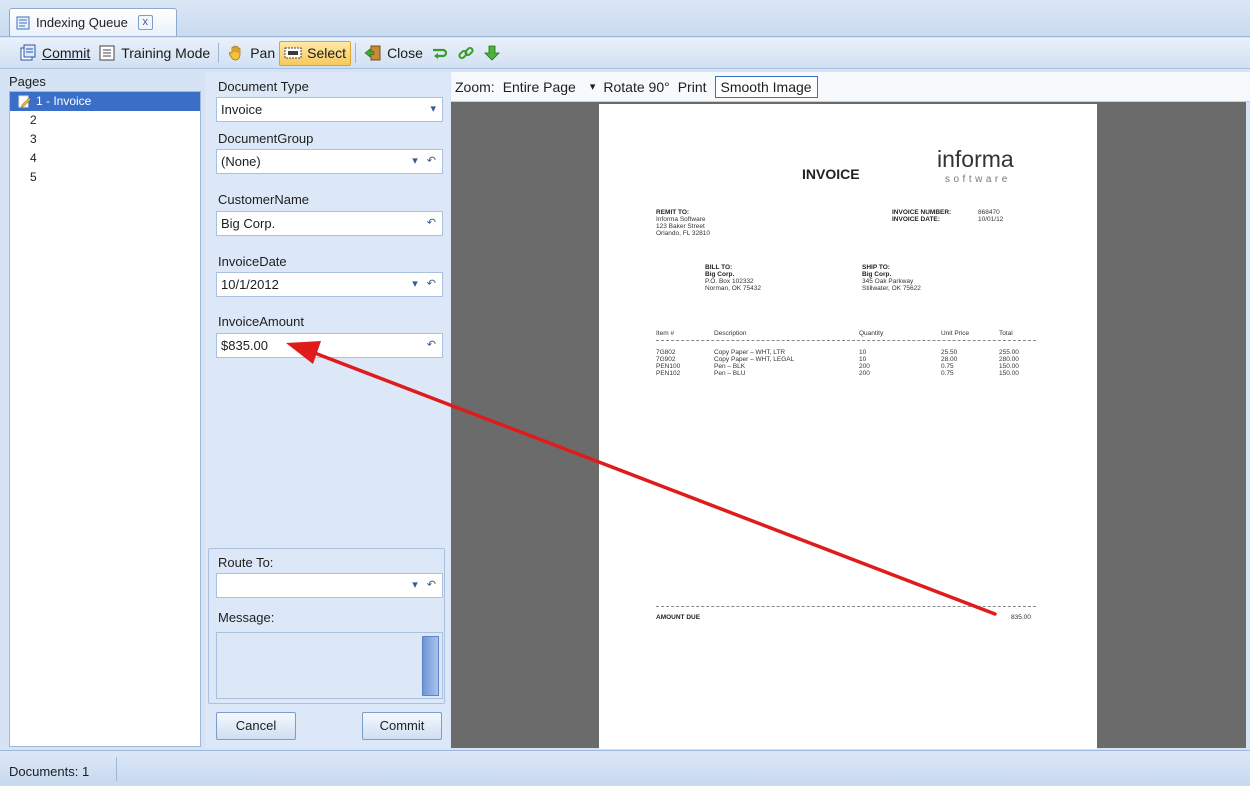 The height and width of the screenshot is (786, 1250). I want to click on remit-line: Orlando, FL 32810, so click(683, 233).